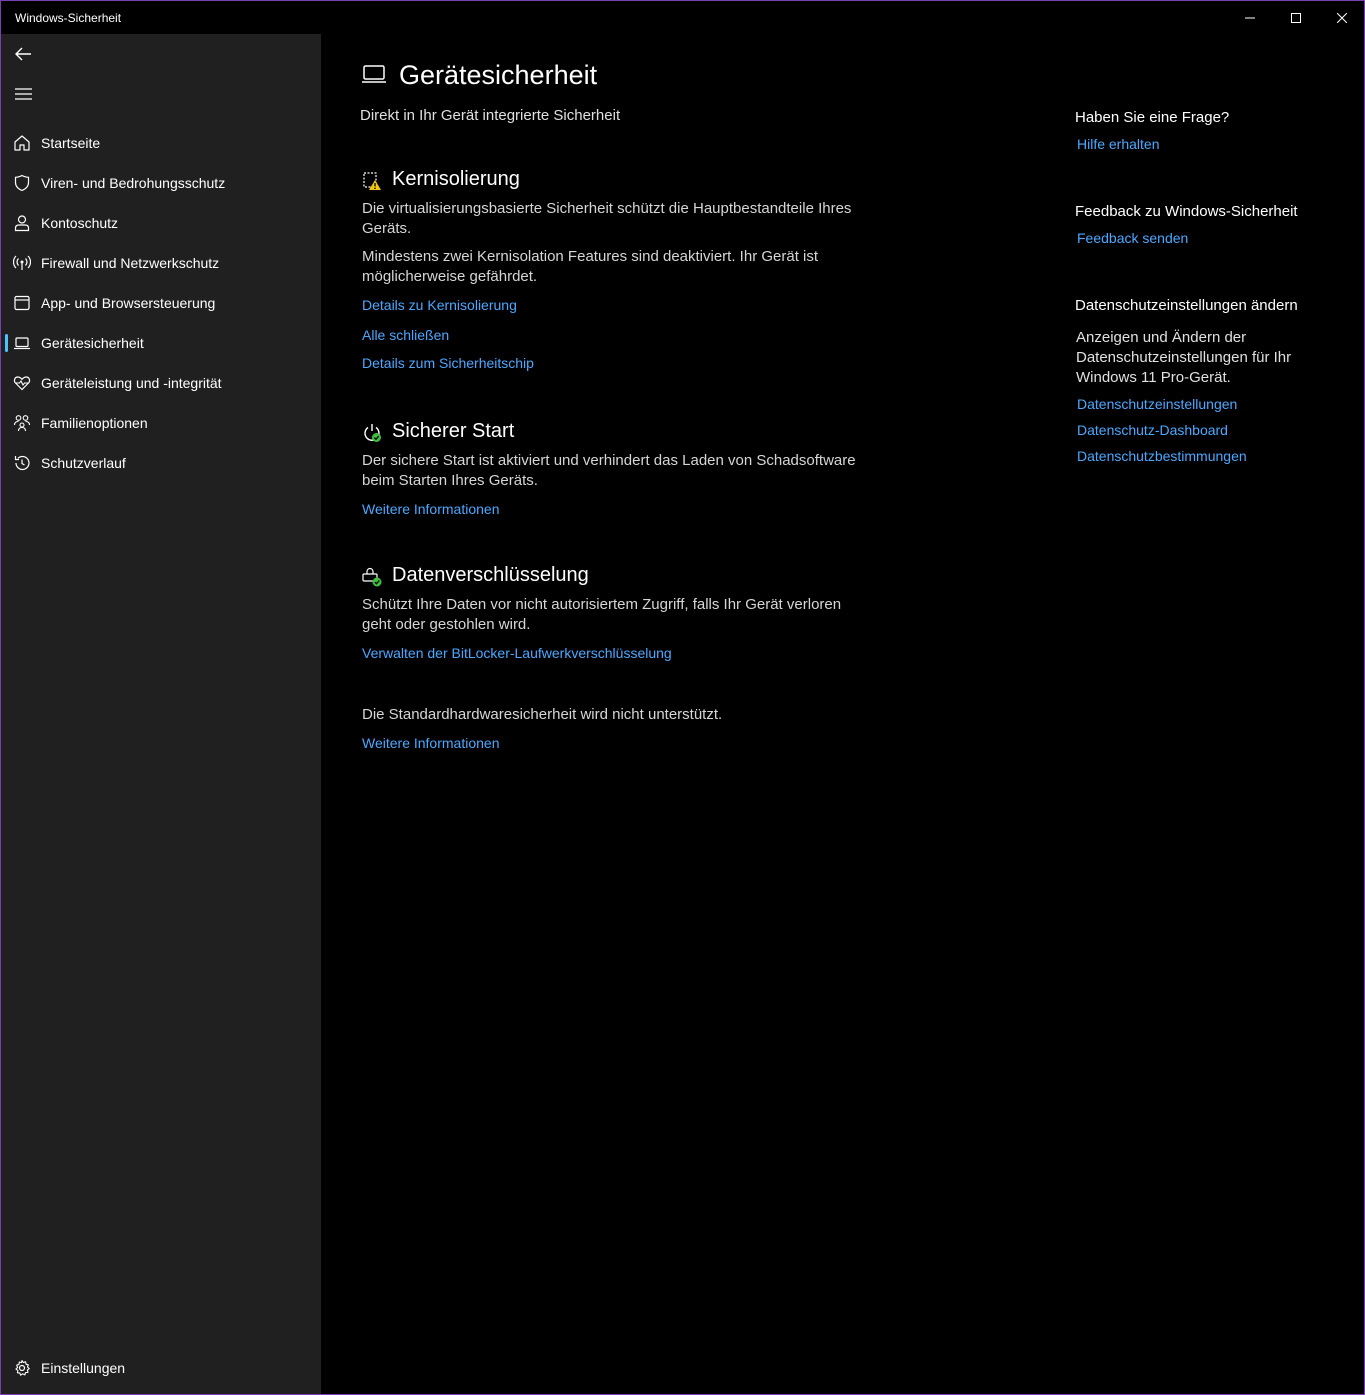  I want to click on sidebar-item-label: App- und Browsersteuerung, so click(128, 303).